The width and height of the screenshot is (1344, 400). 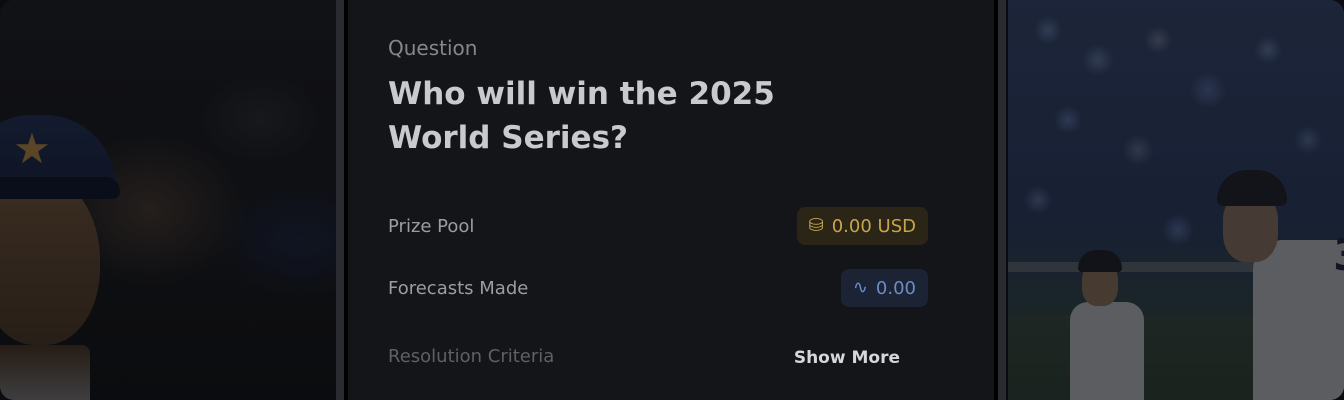 I want to click on runner-hat, so click(x=1100, y=261).